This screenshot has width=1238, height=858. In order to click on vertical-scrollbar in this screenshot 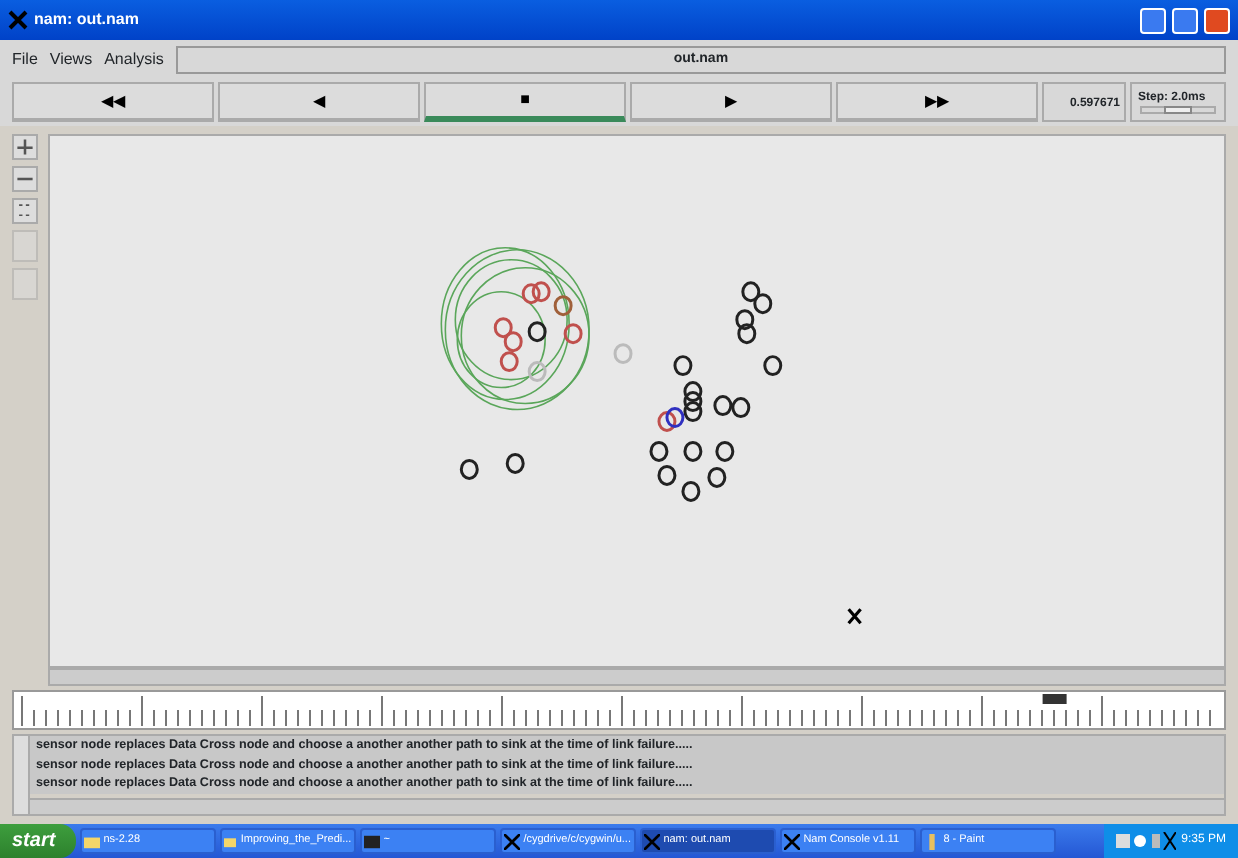, I will do `click(22, 775)`.